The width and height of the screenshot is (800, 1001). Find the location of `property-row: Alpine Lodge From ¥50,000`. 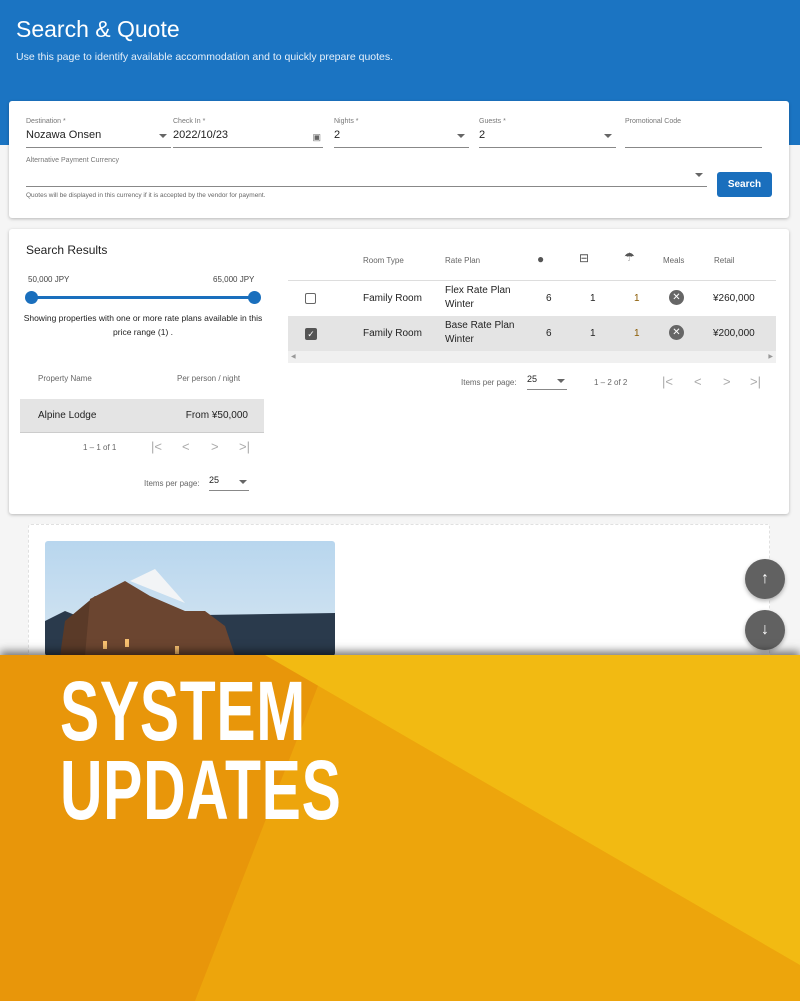

property-row: Alpine Lodge From ¥50,000 is located at coordinates (142, 416).